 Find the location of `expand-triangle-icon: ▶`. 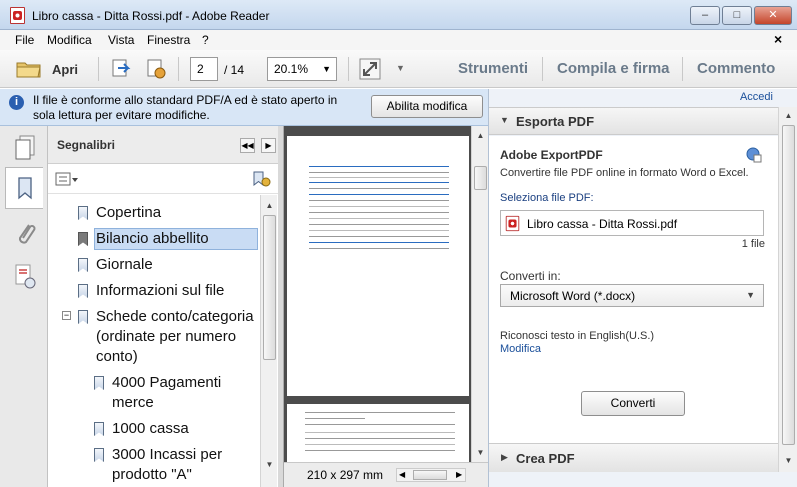

expand-triangle-icon: ▶ is located at coordinates (504, 457).